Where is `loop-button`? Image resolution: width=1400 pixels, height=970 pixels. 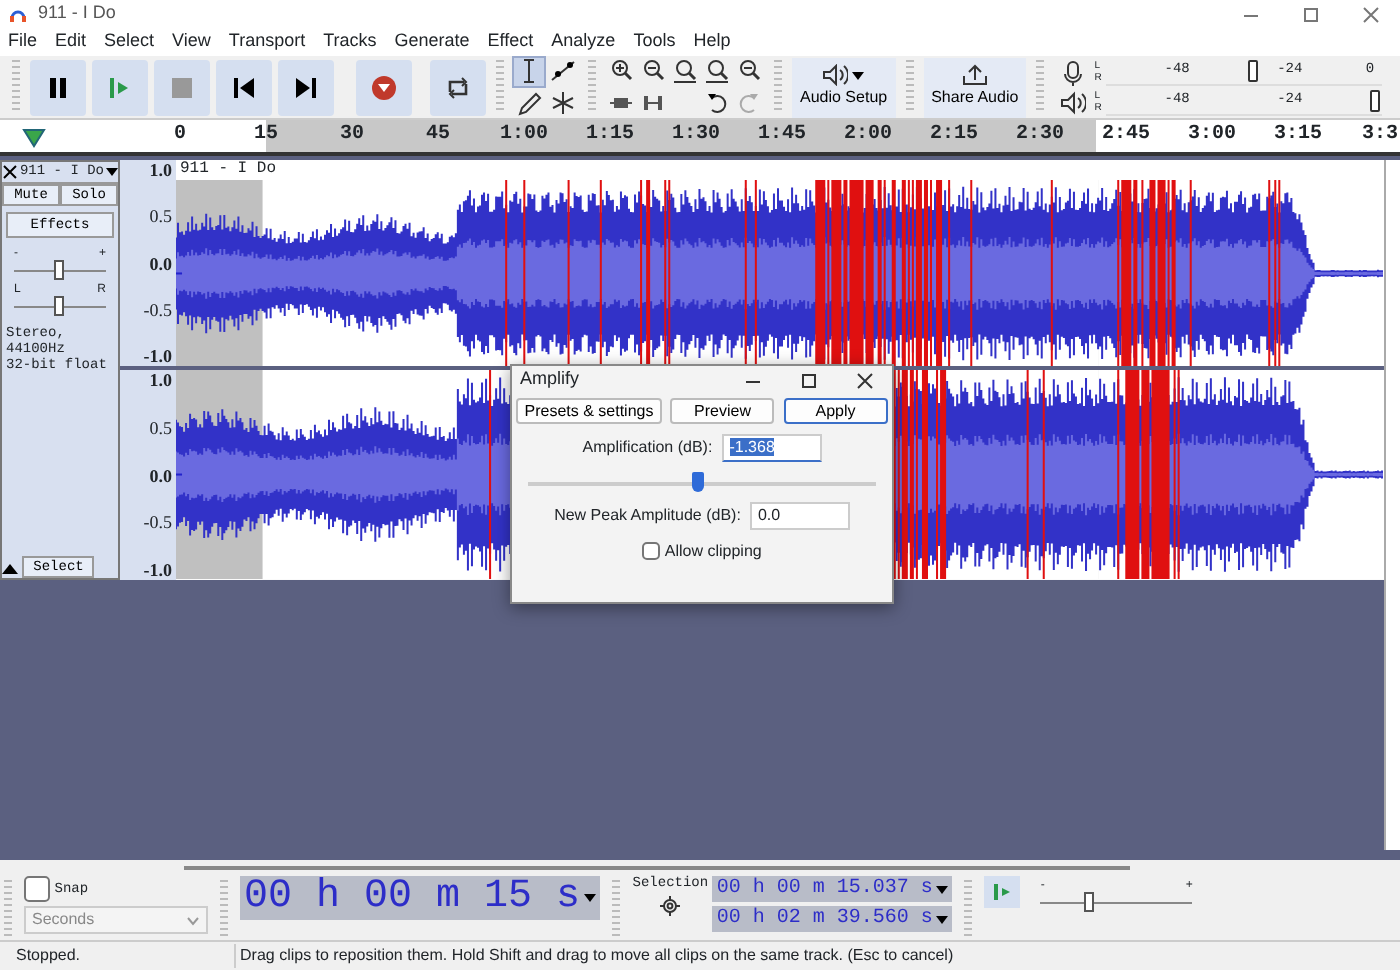
loop-button is located at coordinates (458, 87).